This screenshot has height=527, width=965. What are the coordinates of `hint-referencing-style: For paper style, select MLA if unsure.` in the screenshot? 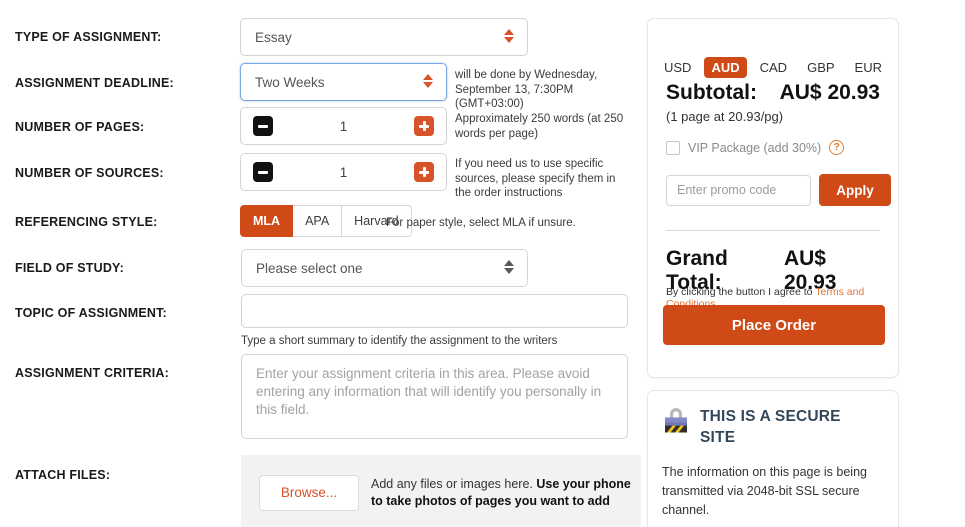 It's located at (481, 223).